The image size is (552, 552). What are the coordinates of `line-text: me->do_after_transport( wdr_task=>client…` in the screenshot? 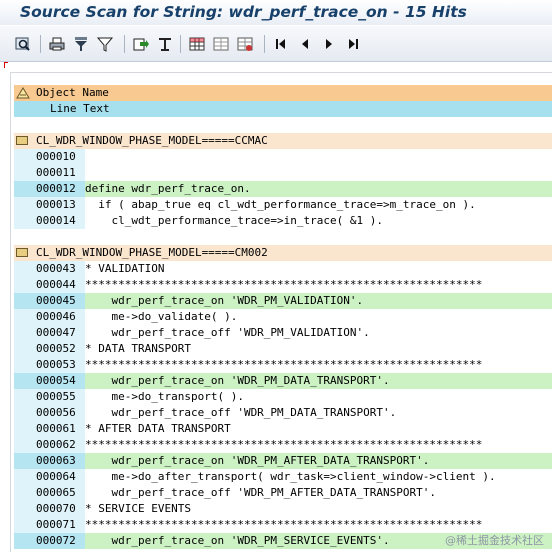 It's located at (290, 476).